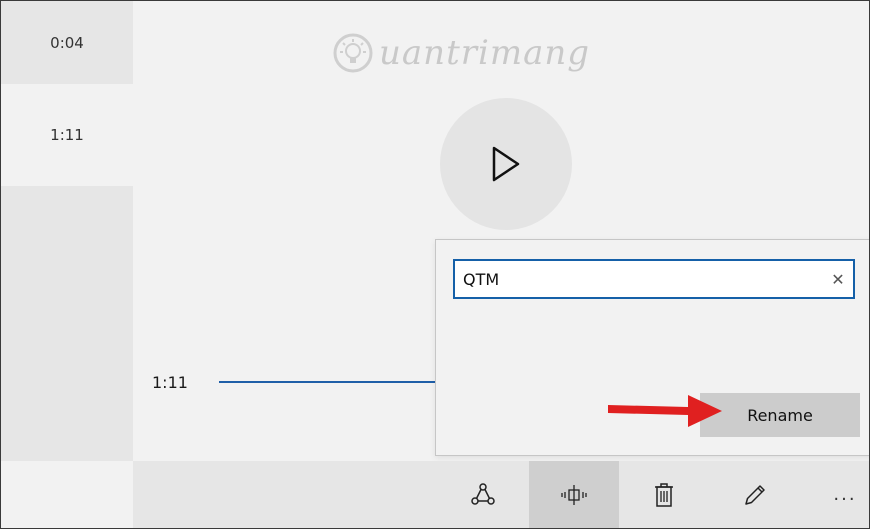 The width and height of the screenshot is (870, 529). I want to click on share-button, so click(483, 494).